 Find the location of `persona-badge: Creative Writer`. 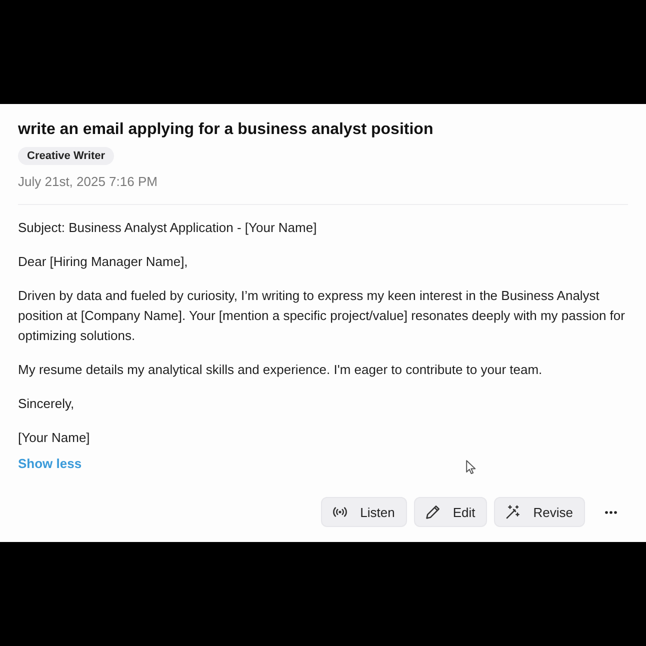

persona-badge: Creative Writer is located at coordinates (66, 156).